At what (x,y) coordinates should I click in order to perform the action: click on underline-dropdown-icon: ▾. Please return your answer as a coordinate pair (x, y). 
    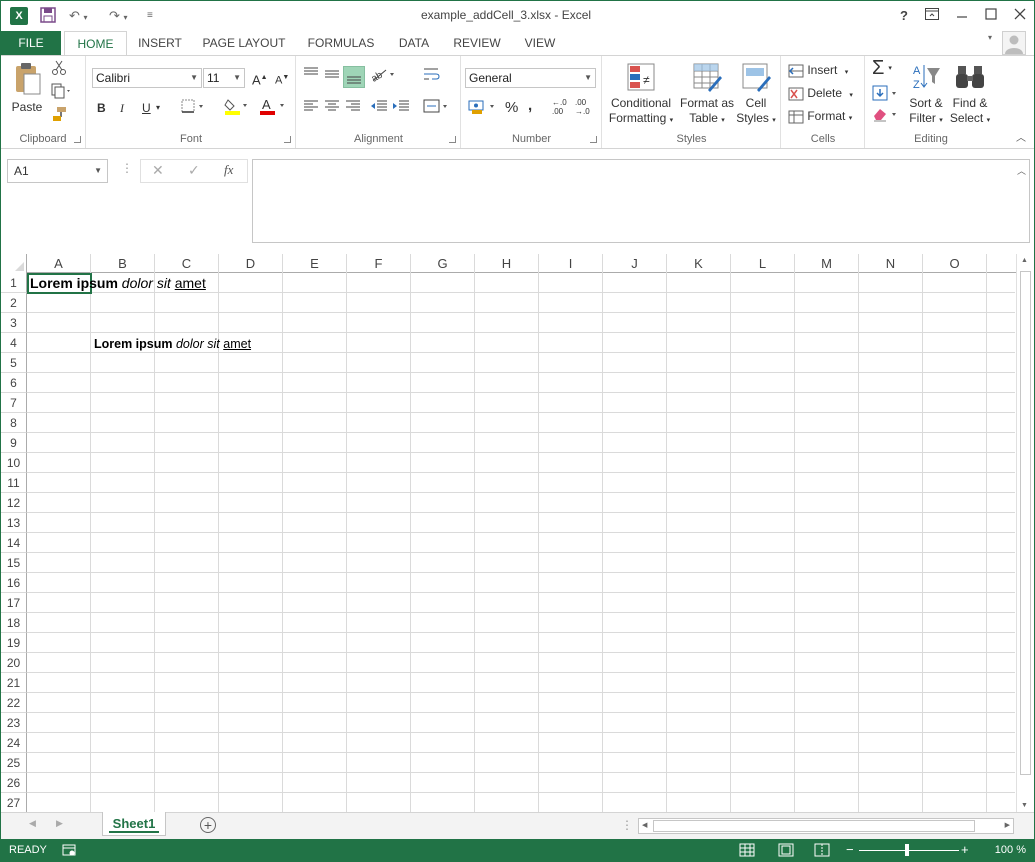
    Looking at the image, I should click on (158, 108).